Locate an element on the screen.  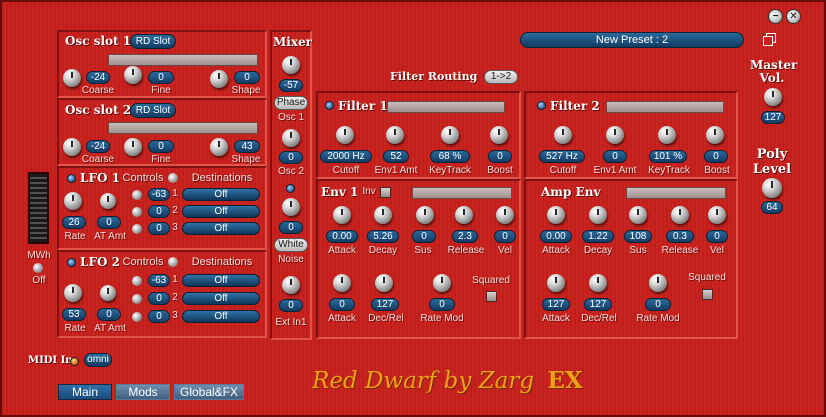
lfo1-led-icon is located at coordinates (71, 178).